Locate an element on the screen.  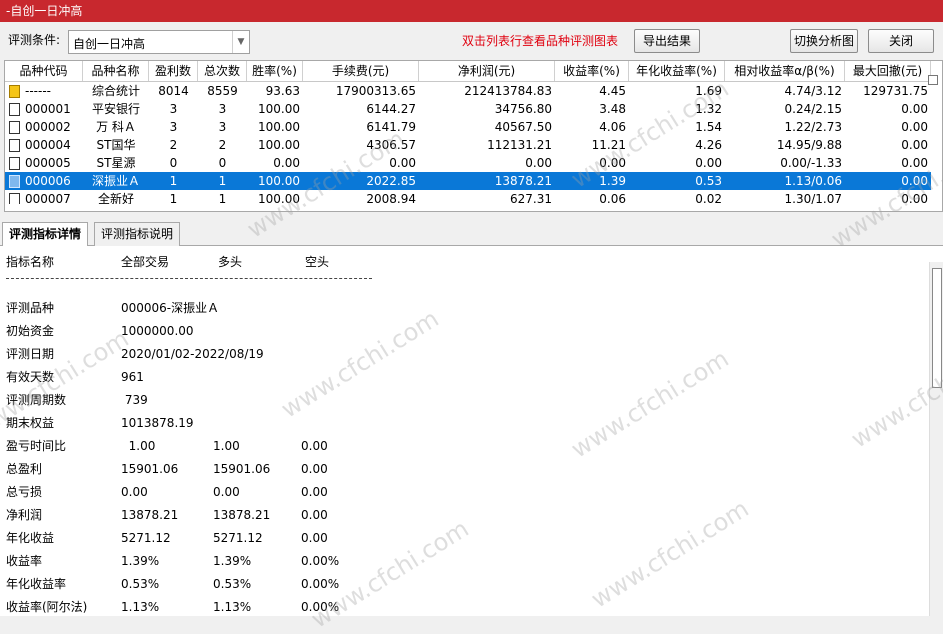
column-header: 相对收益率α/β(%) is located at coordinates (785, 71).